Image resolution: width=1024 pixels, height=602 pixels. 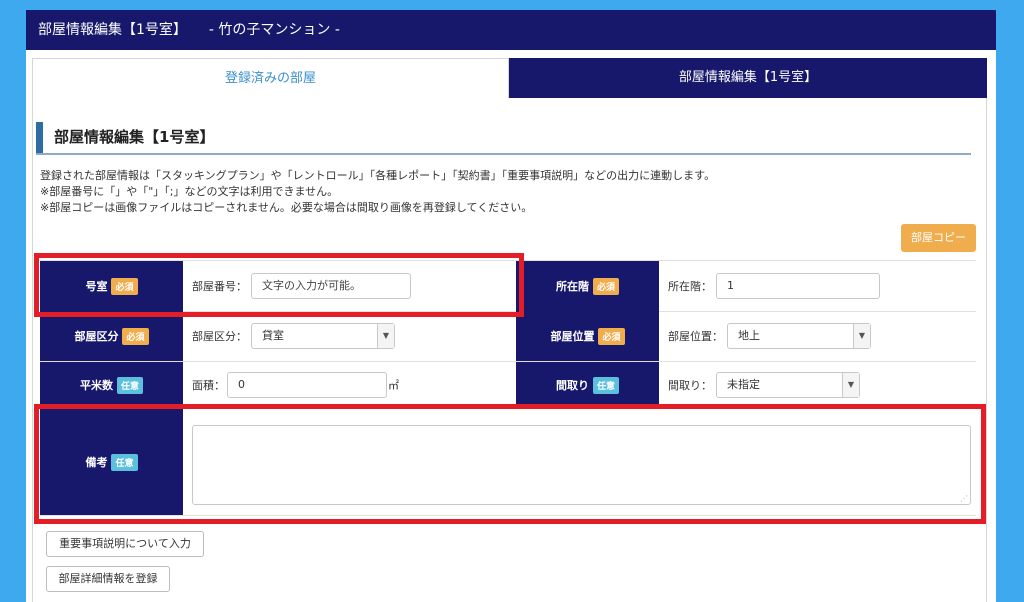 I want to click on tab-bar: 登録済みの部屋 部屋情報編集【1号室】, so click(x=509, y=78).